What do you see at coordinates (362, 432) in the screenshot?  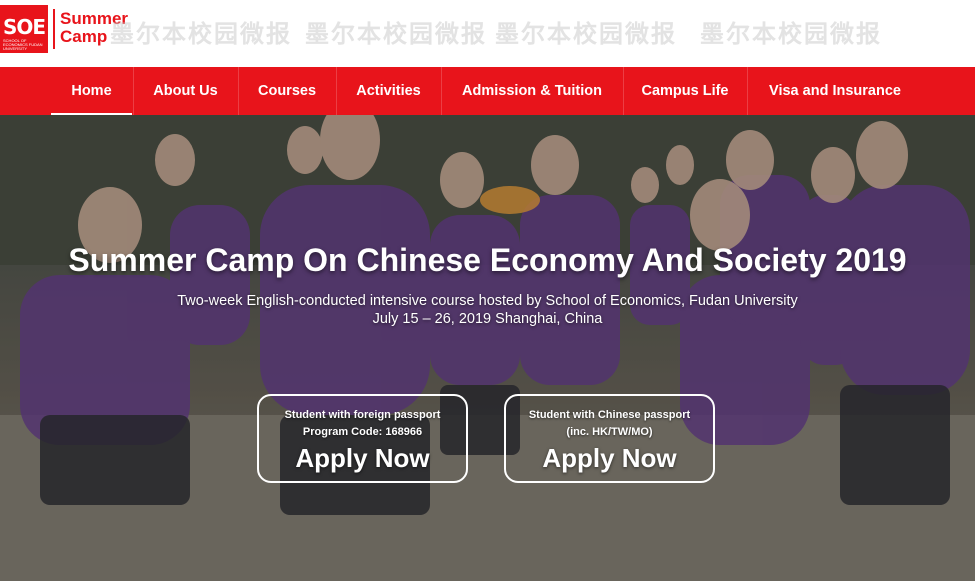 I see `program-code: Program Code: 168966` at bounding box center [362, 432].